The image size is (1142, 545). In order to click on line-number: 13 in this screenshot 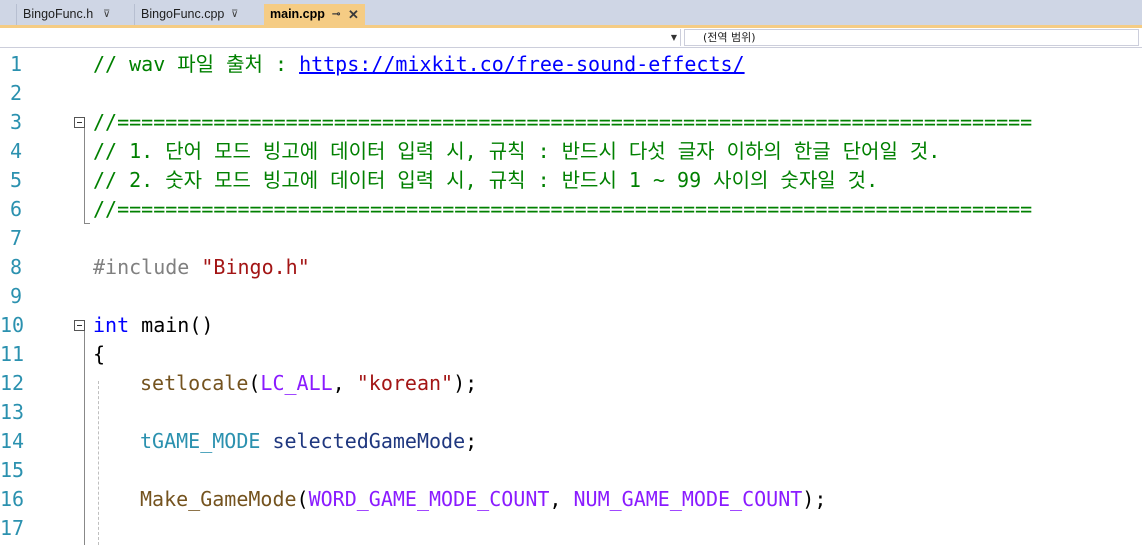, I will do `click(12, 412)`.